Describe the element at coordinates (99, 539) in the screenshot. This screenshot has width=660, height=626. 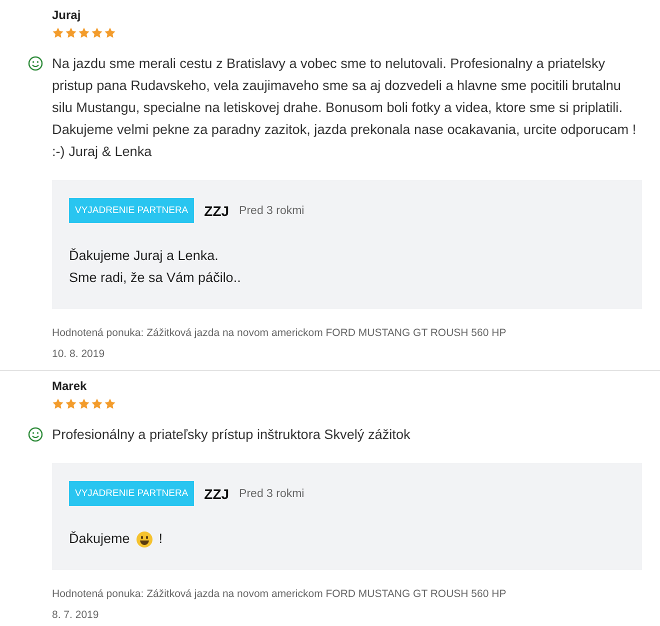
I see `reply-text: Ďakujeme` at that location.